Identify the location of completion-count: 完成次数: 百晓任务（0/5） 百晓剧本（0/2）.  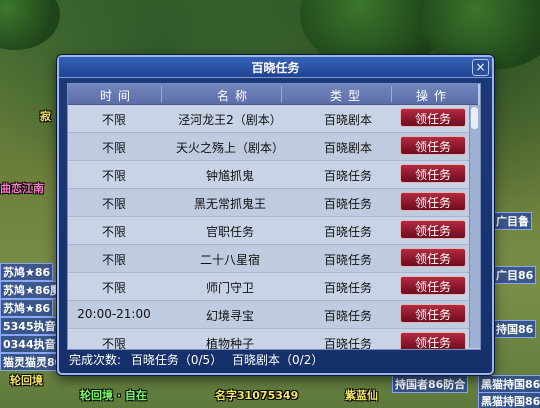
(199, 359).